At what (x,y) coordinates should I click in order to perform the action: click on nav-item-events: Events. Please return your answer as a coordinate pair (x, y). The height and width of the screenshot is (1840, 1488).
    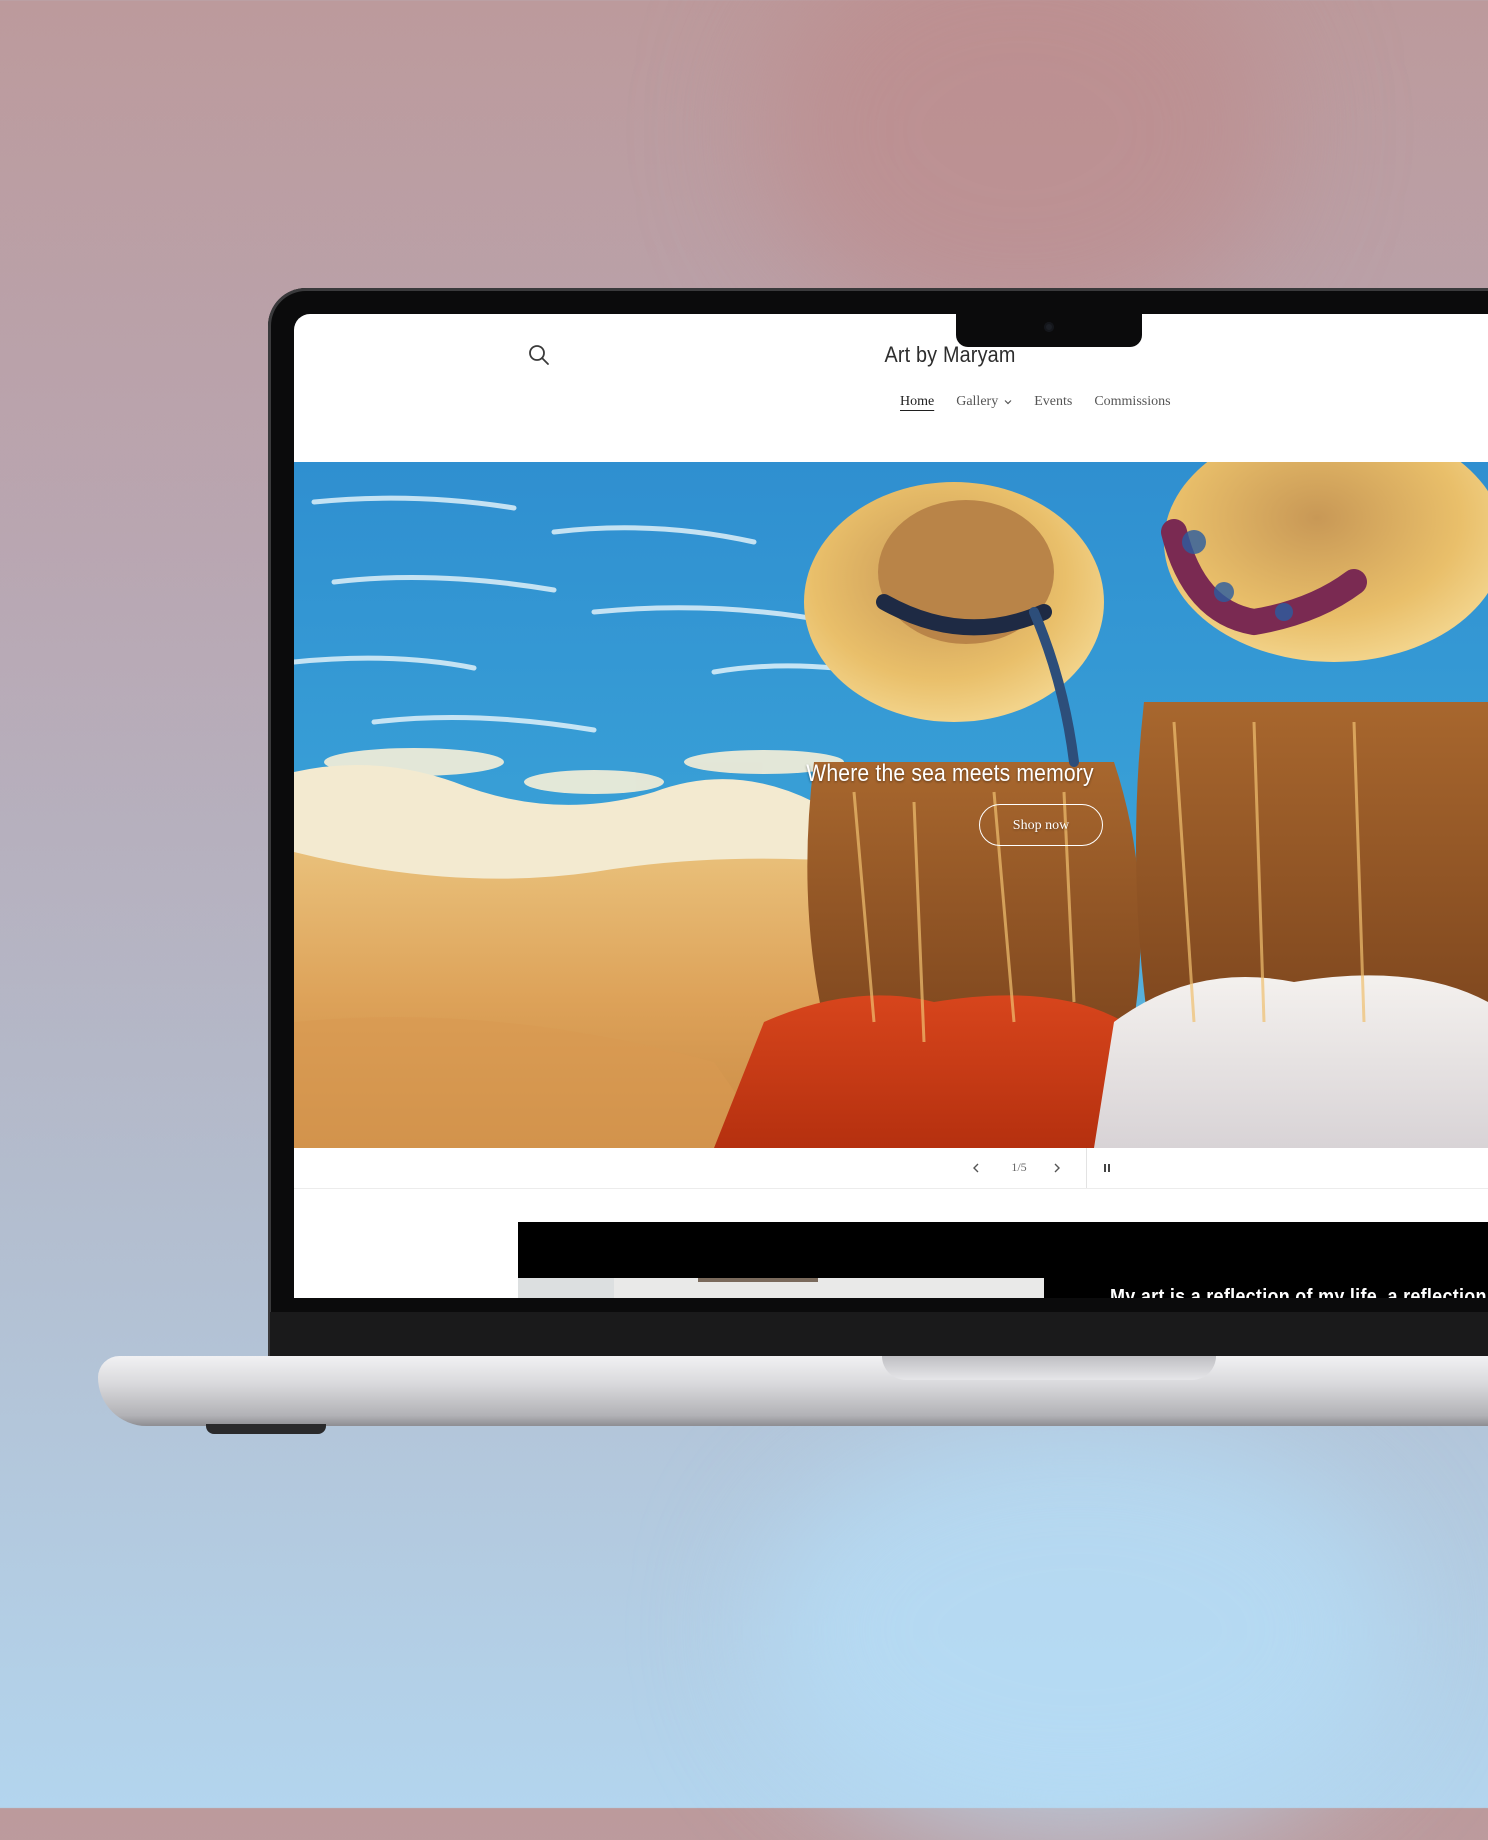
    Looking at the image, I should click on (1053, 402).